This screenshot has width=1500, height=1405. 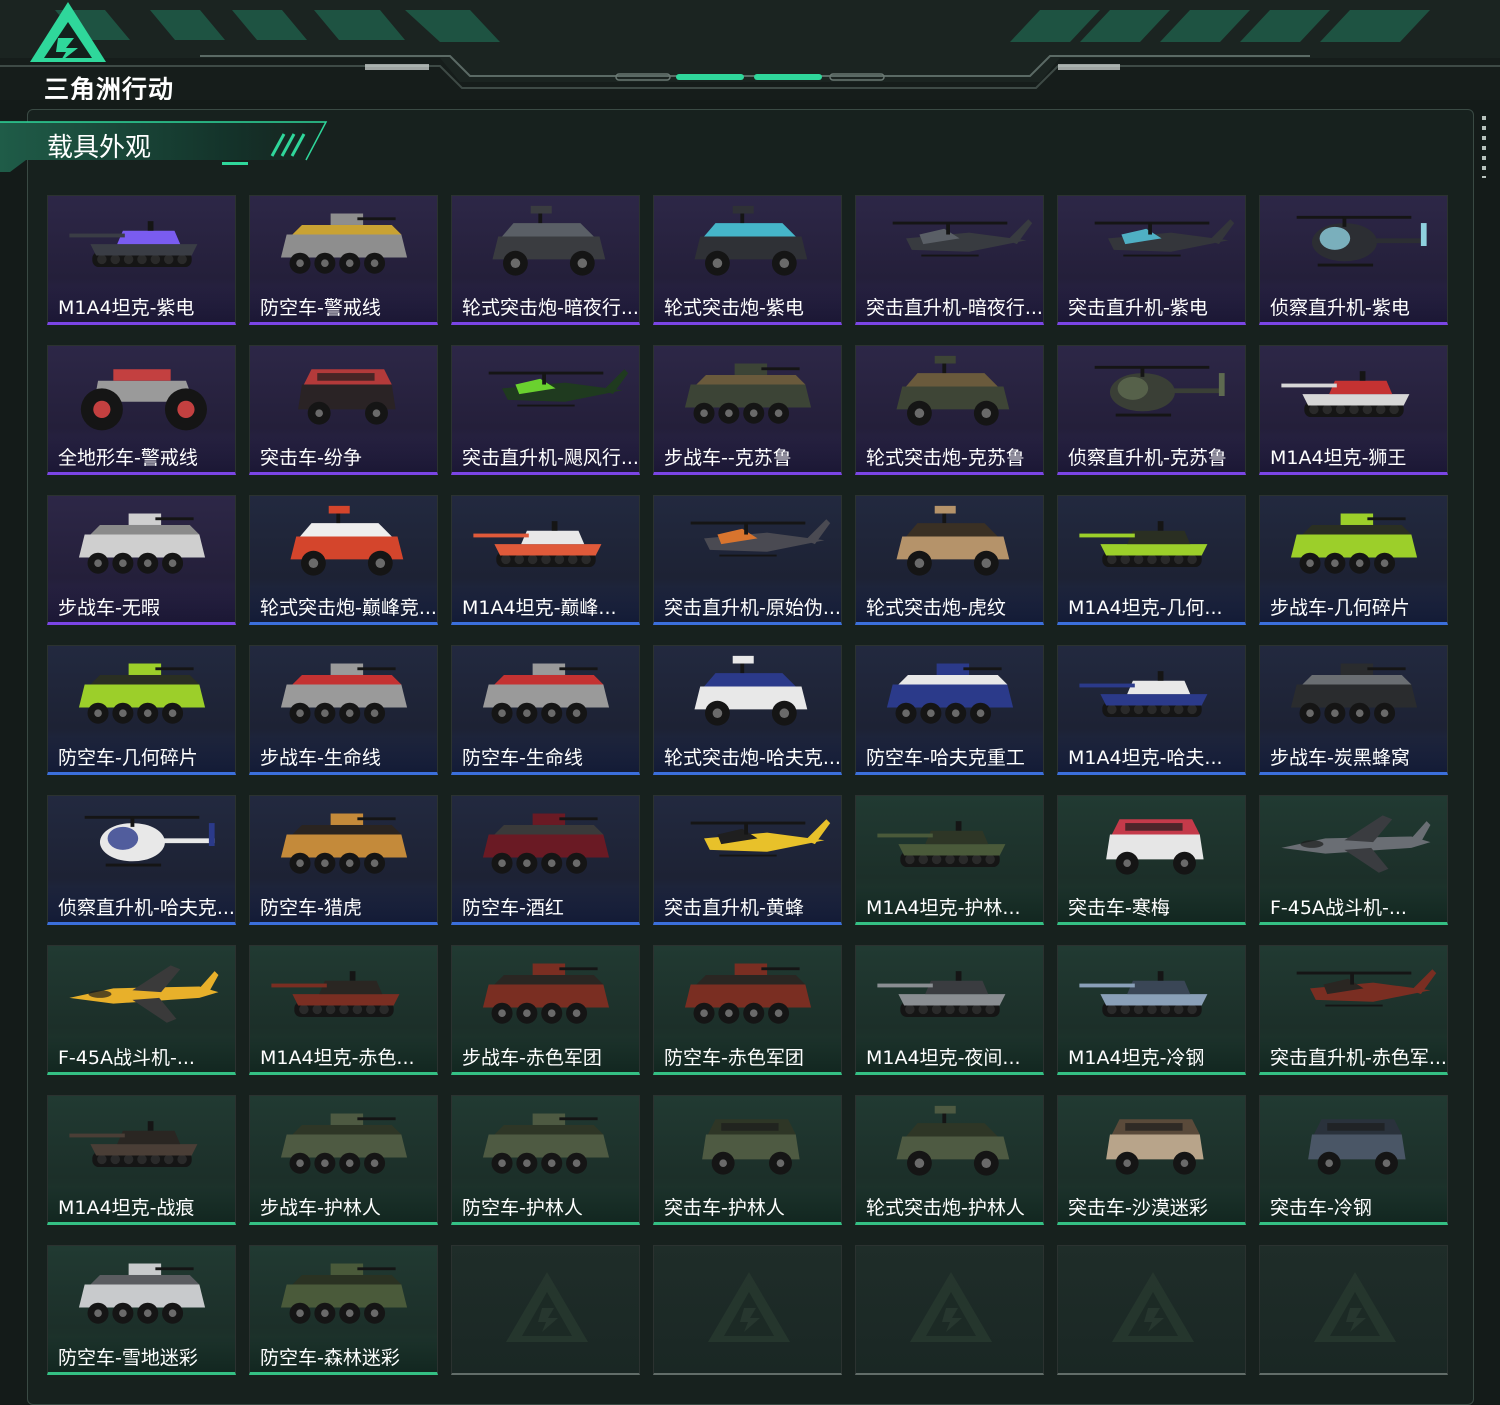 What do you see at coordinates (545, 1010) in the screenshot?
I see `skin-card: 步战车-赤色军团` at bounding box center [545, 1010].